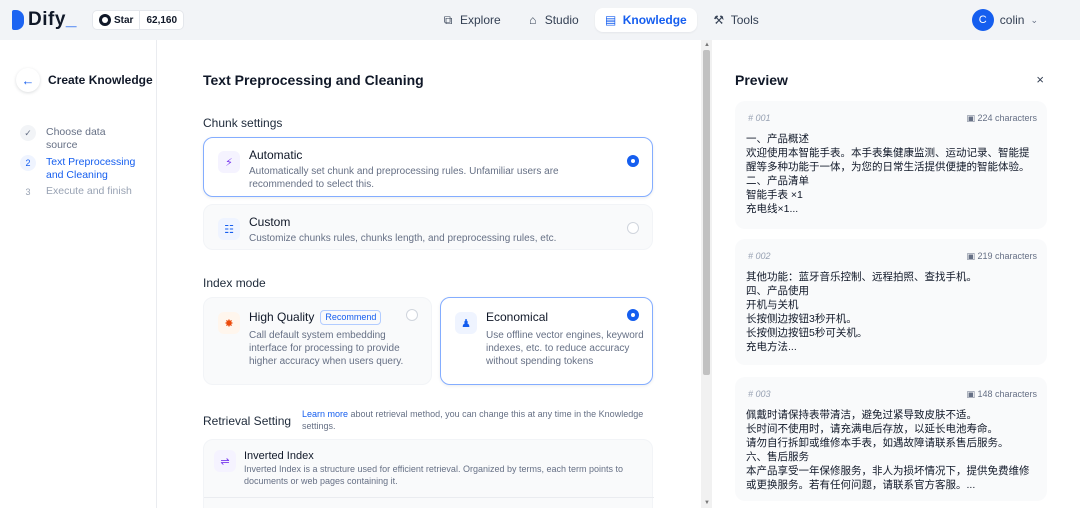  Describe the element at coordinates (633, 228) in the screenshot. I see `custom-radio` at that location.